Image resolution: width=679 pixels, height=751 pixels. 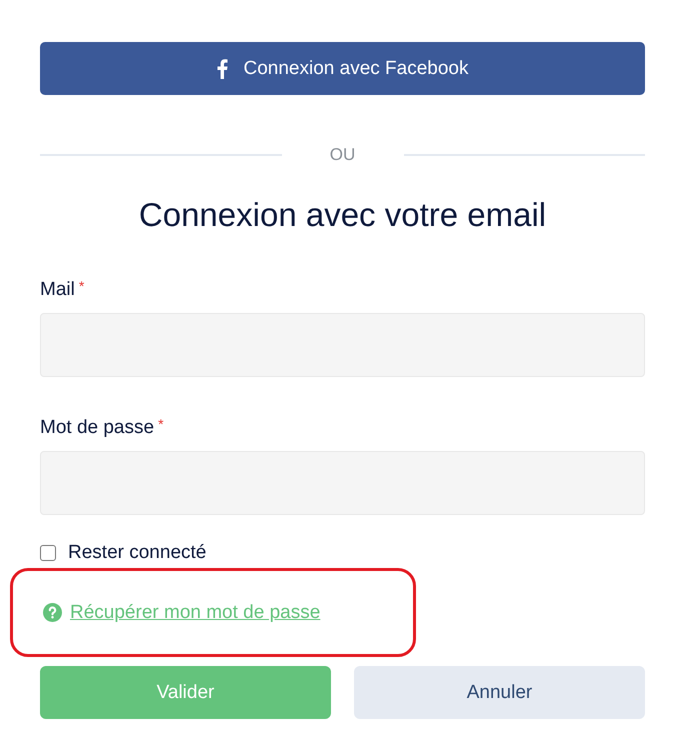 What do you see at coordinates (342, 68) in the screenshot?
I see `facebook-login-button: Connexion avec Facebook` at bounding box center [342, 68].